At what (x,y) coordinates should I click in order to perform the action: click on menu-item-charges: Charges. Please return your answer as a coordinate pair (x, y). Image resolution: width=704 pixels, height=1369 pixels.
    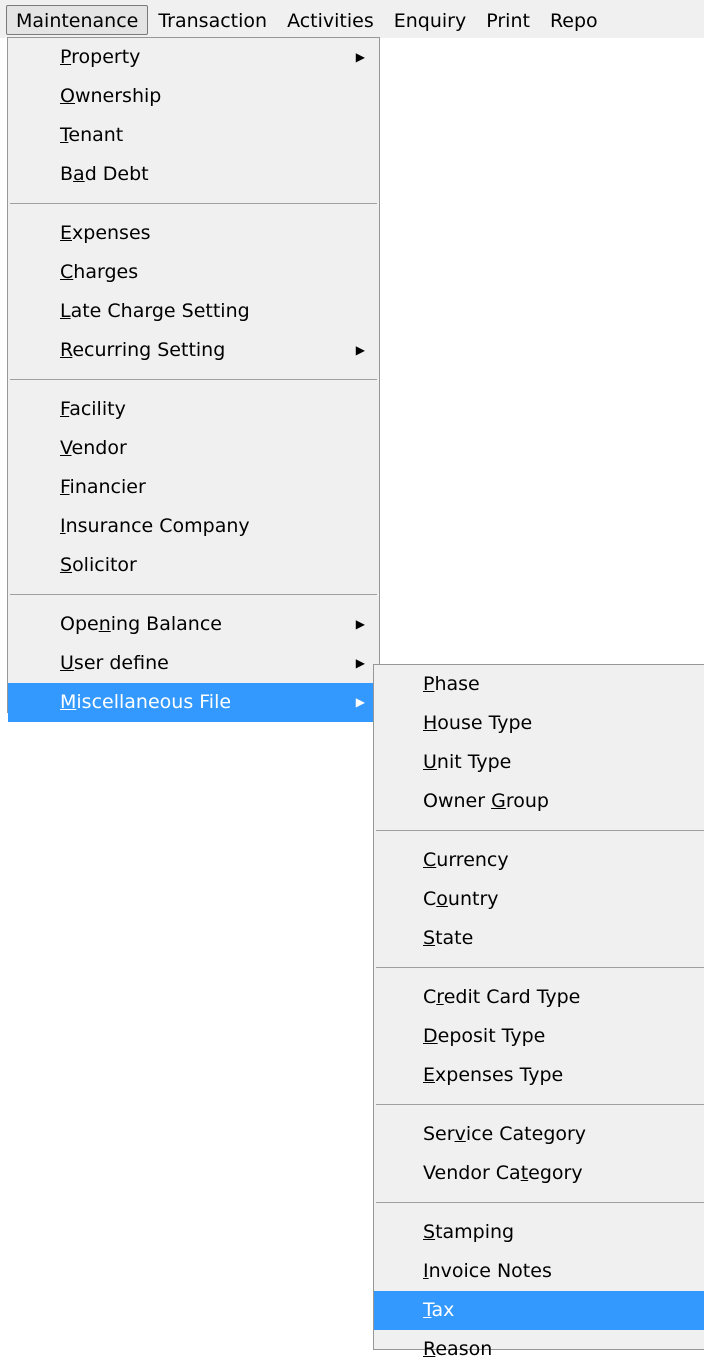
    Looking at the image, I should click on (193, 272).